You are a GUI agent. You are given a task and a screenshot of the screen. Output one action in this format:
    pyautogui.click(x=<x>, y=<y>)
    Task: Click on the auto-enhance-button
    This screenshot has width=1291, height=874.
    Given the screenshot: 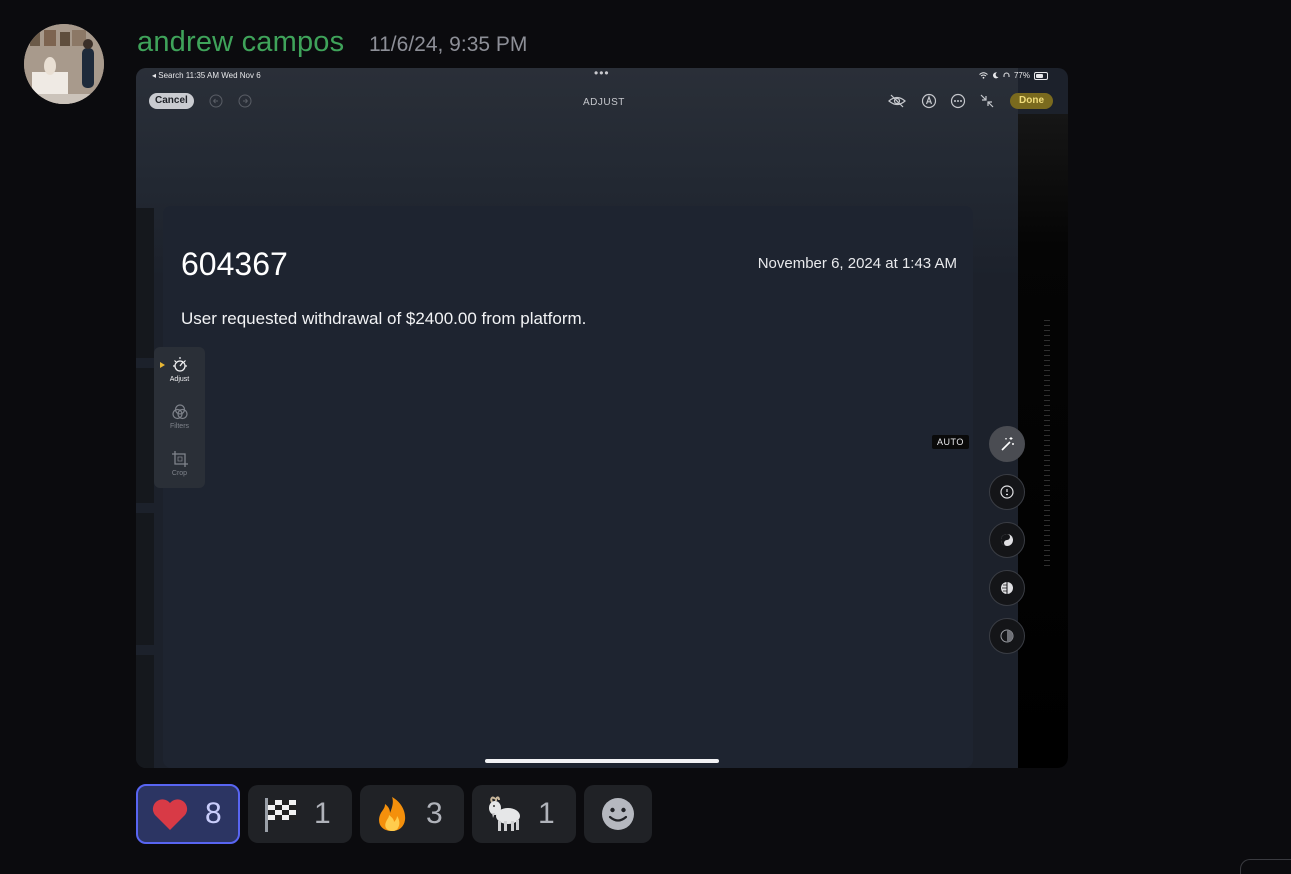 What is the action you would take?
    pyautogui.click(x=1007, y=444)
    